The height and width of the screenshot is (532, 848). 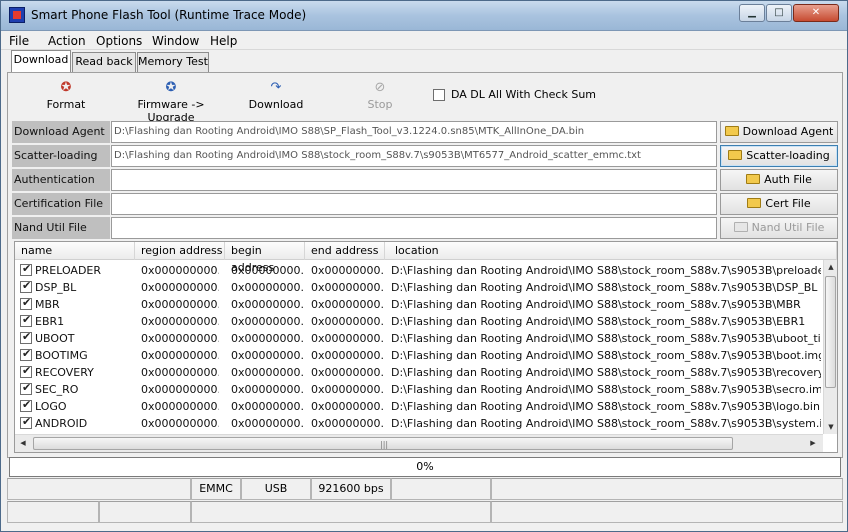 I want to click on tab-read-back: Read back, so click(x=104, y=62).